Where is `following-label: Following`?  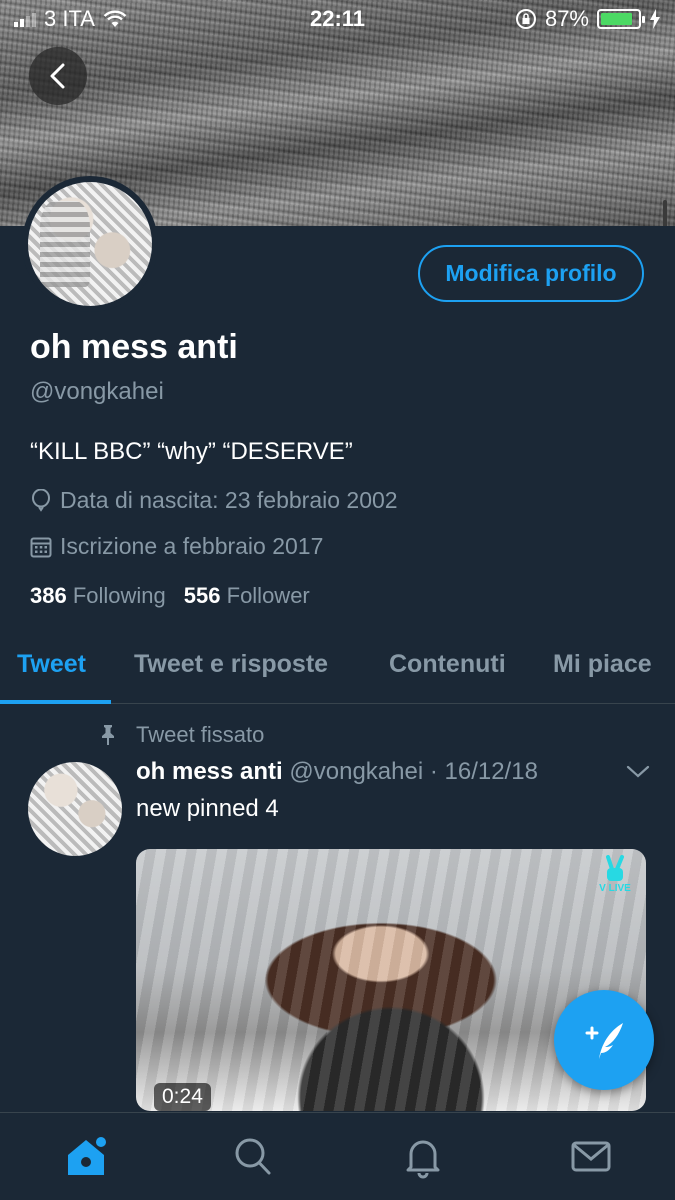
following-label: Following is located at coordinates (119, 595).